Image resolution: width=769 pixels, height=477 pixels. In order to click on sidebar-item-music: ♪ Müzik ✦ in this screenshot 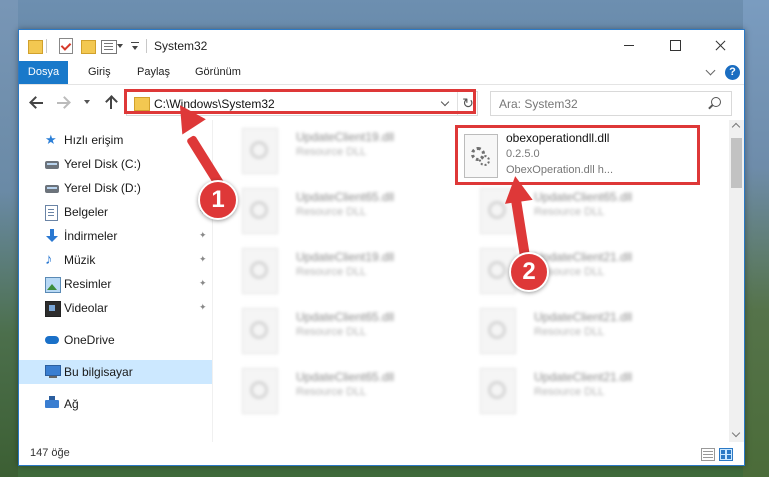, I will do `click(115, 260)`.